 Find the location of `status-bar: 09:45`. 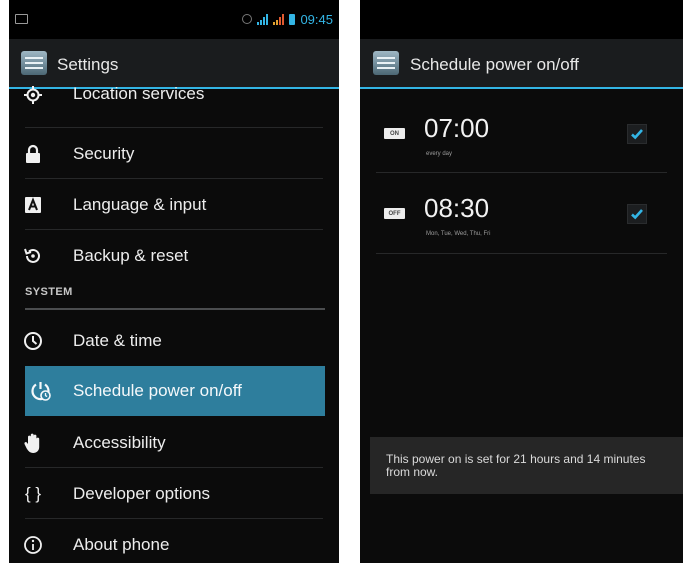

status-bar: 09:45 is located at coordinates (174, 19).